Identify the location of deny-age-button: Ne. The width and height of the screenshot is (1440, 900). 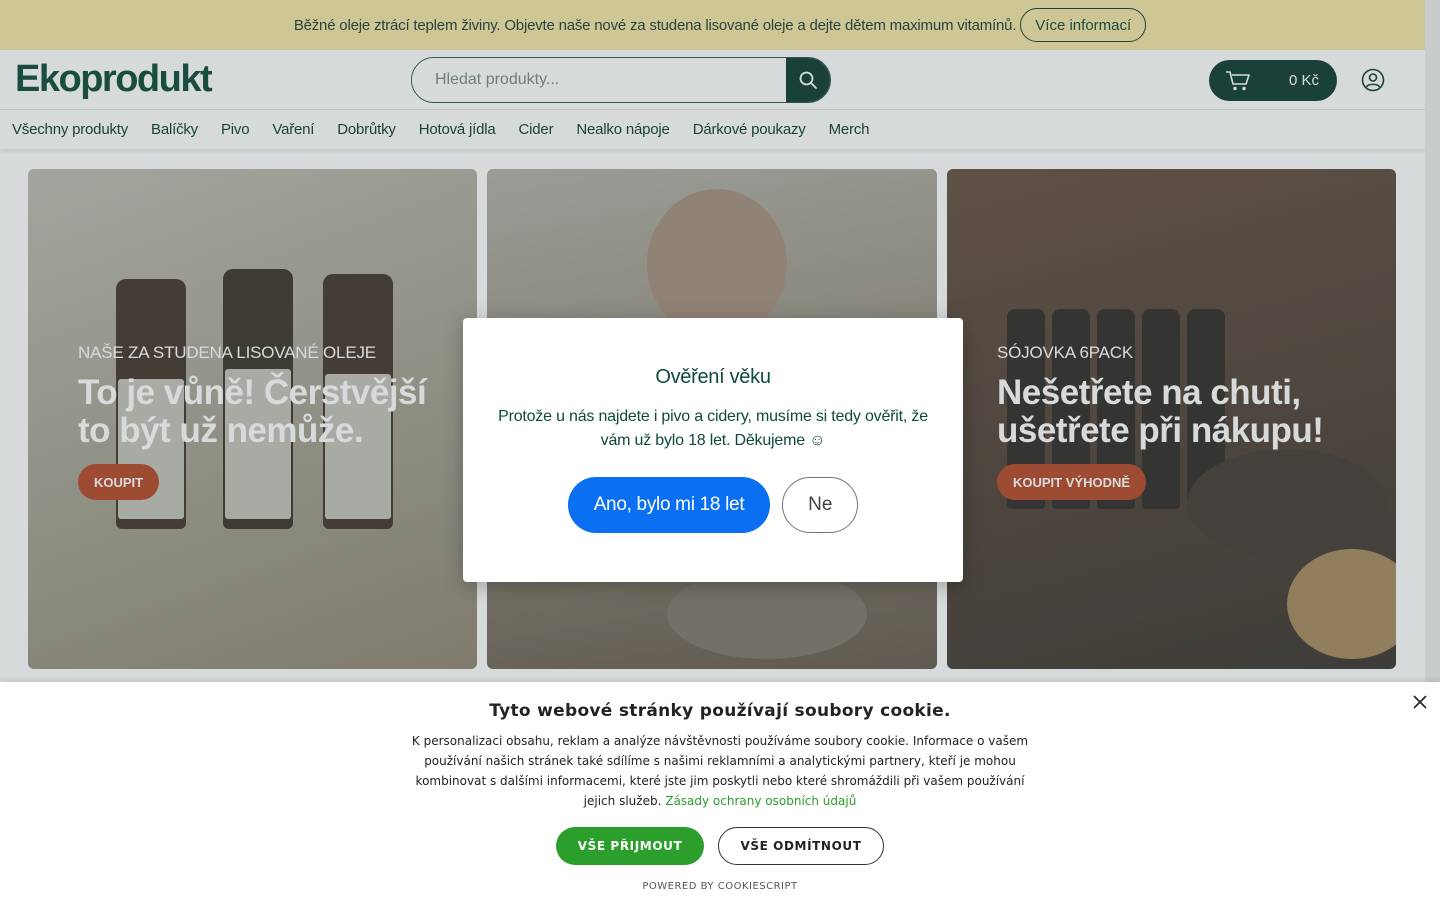
(820, 505).